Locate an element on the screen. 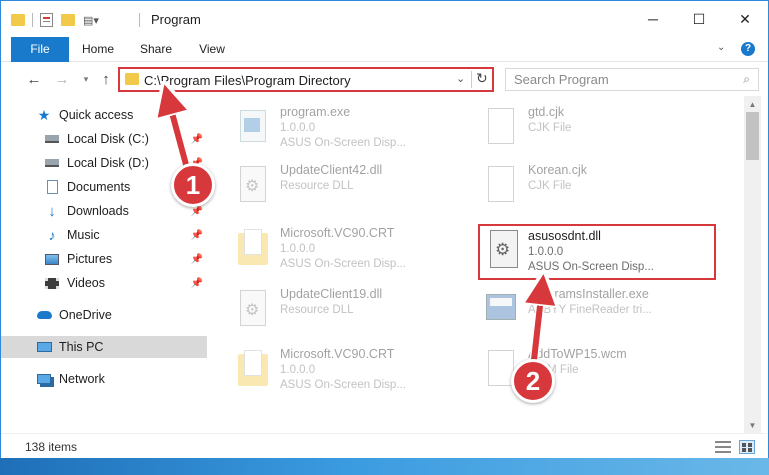 Image resolution: width=769 pixels, height=475 pixels. tiles-view-icon is located at coordinates (747, 447).